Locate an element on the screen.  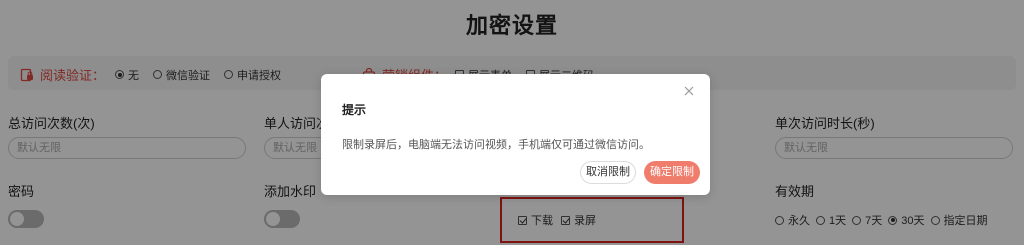
dialog-title: 提示 is located at coordinates (354, 110).